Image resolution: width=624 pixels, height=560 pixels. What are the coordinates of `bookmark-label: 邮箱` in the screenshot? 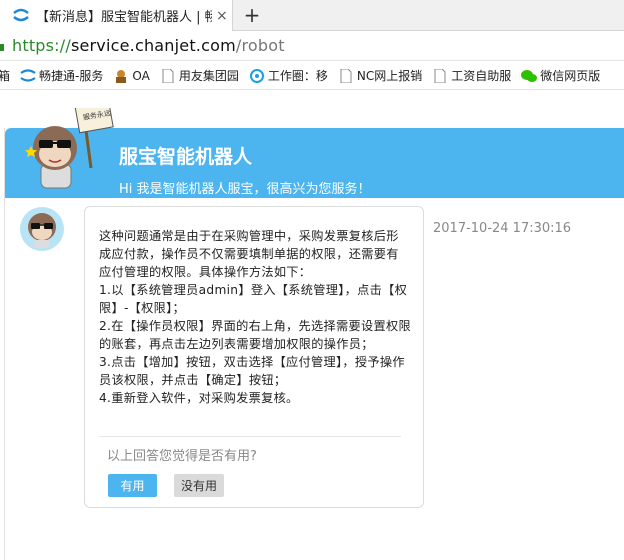 It's located at (5, 75).